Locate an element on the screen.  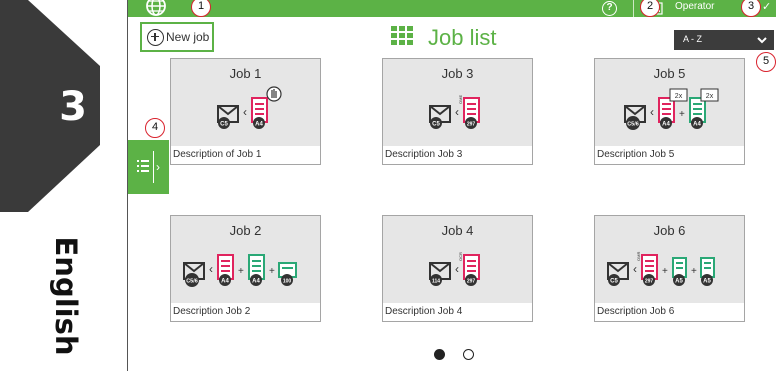
job-illustration: 114 ‹ OCR 297 is located at coordinates (454, 269).